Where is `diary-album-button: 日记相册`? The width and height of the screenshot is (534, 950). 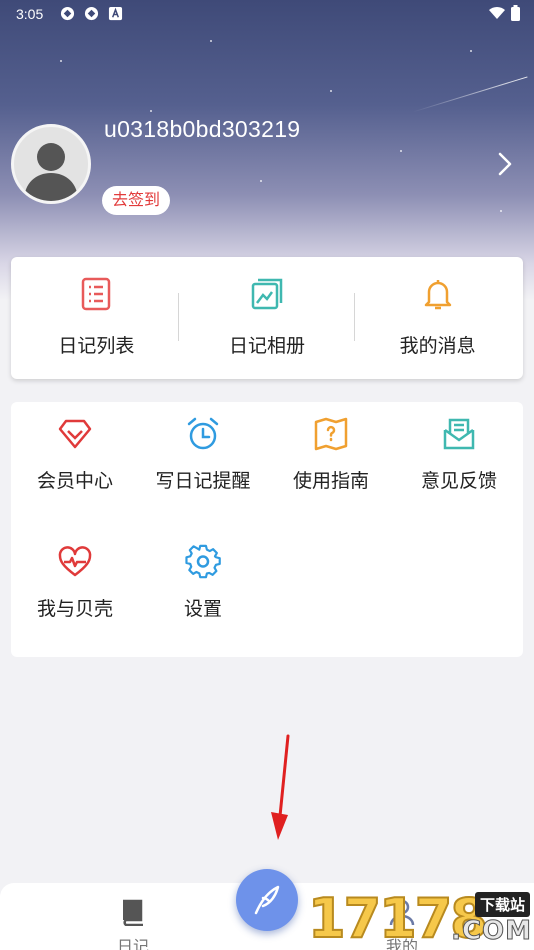
diary-album-button: 日记相册 is located at coordinates (267, 318).